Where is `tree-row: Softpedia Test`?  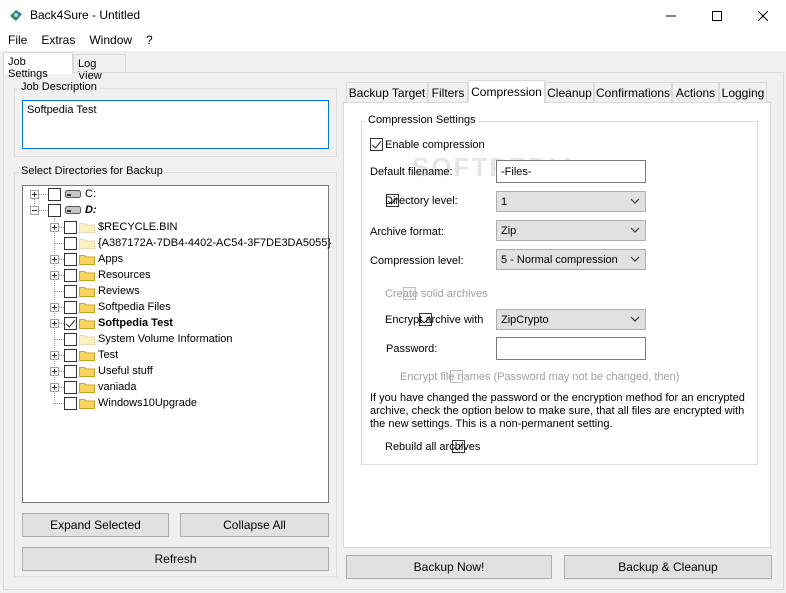 tree-row: Softpedia Test is located at coordinates (111, 323).